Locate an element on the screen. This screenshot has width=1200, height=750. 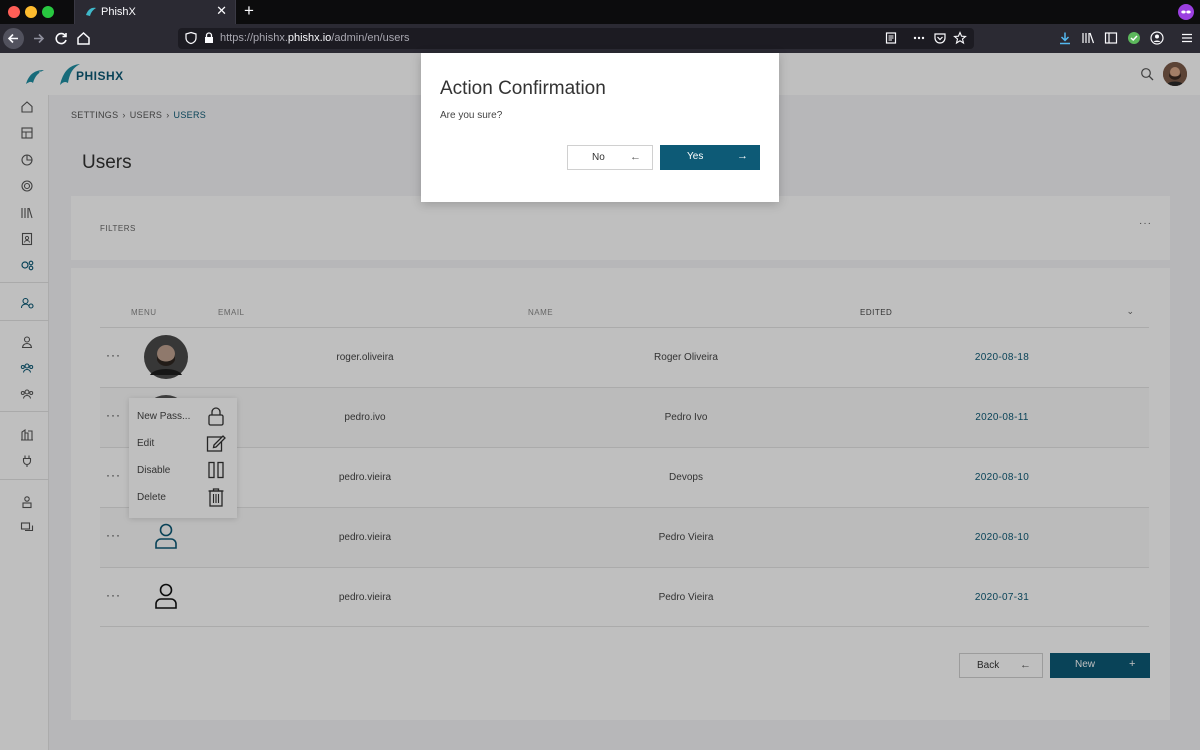
tab-title: PhishX is located at coordinates (118, 12).